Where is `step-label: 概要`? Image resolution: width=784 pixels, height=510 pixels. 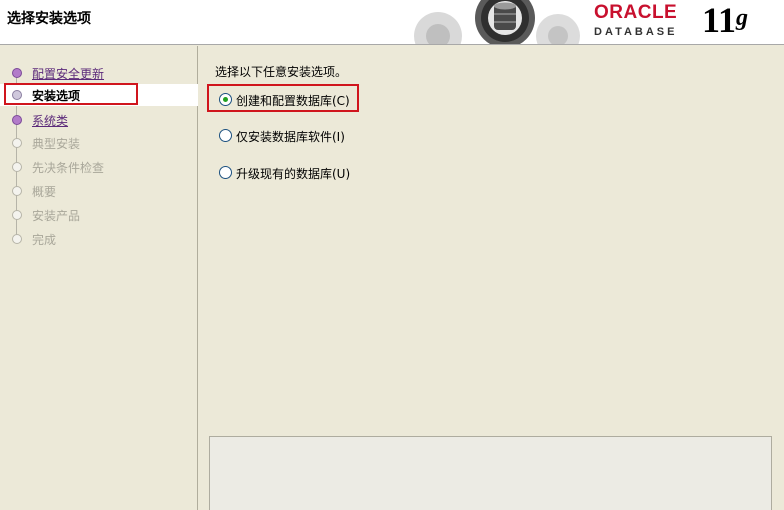 step-label: 概要 is located at coordinates (44, 192).